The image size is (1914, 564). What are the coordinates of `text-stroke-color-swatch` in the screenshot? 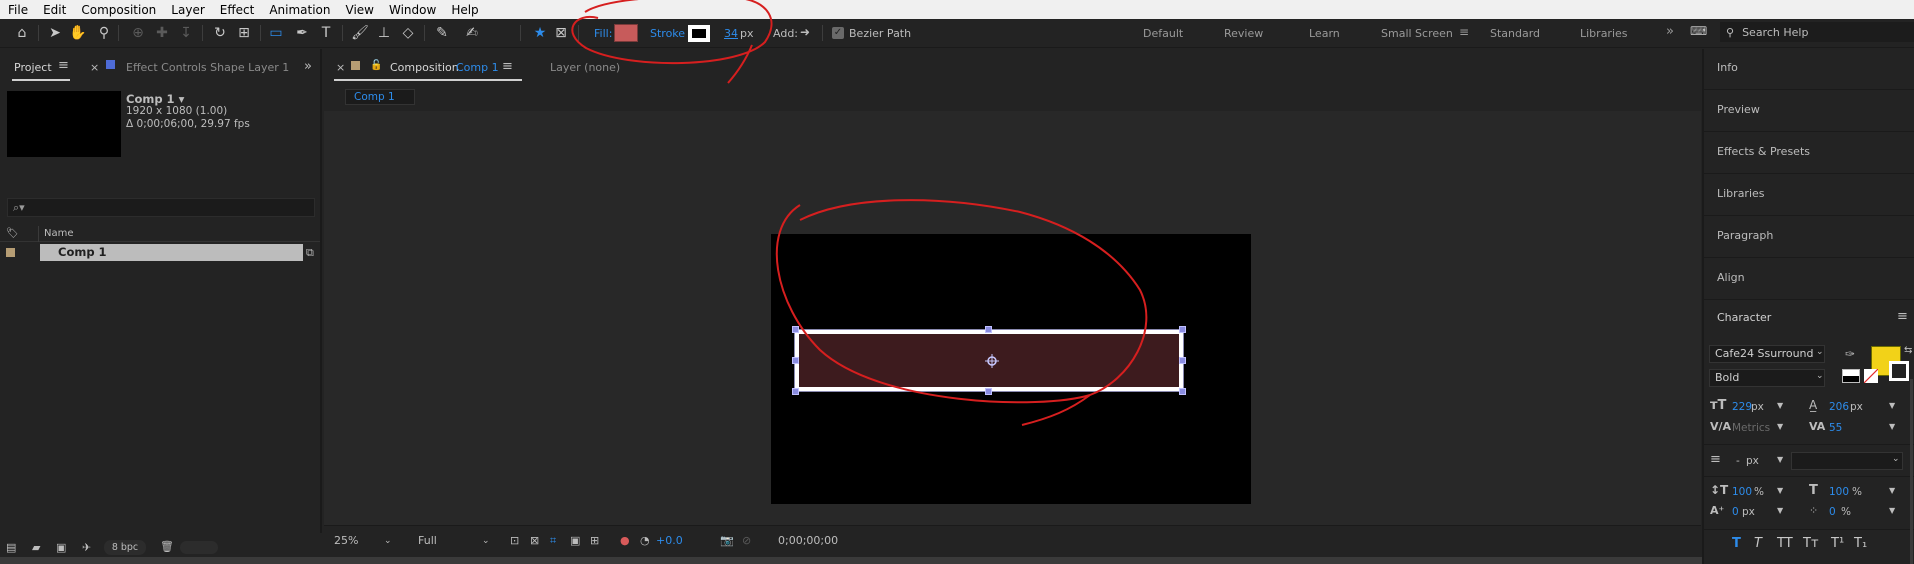 It's located at (1899, 371).